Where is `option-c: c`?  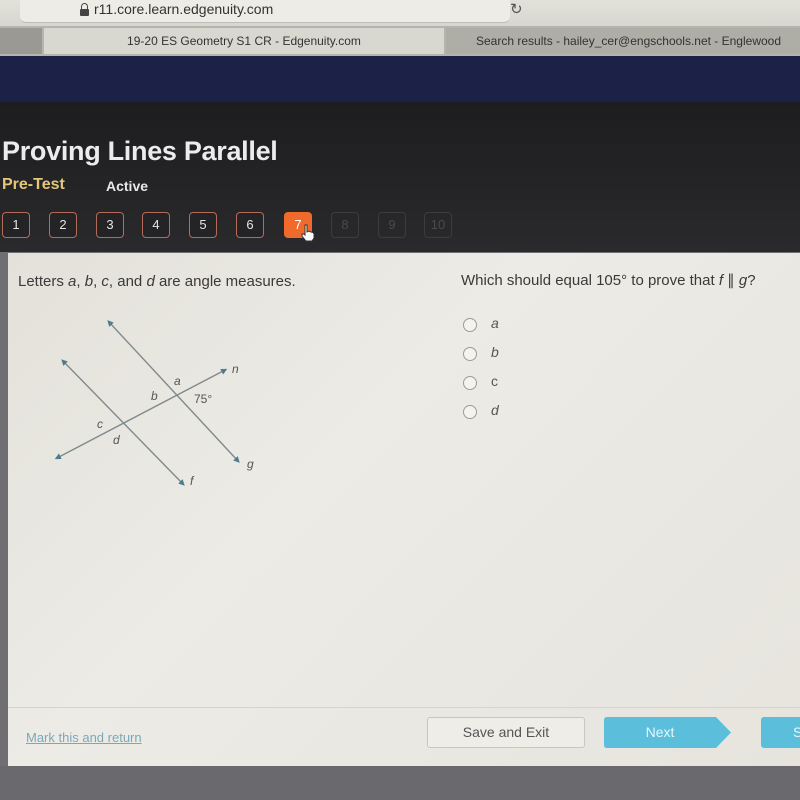 option-c: c is located at coordinates (503, 384).